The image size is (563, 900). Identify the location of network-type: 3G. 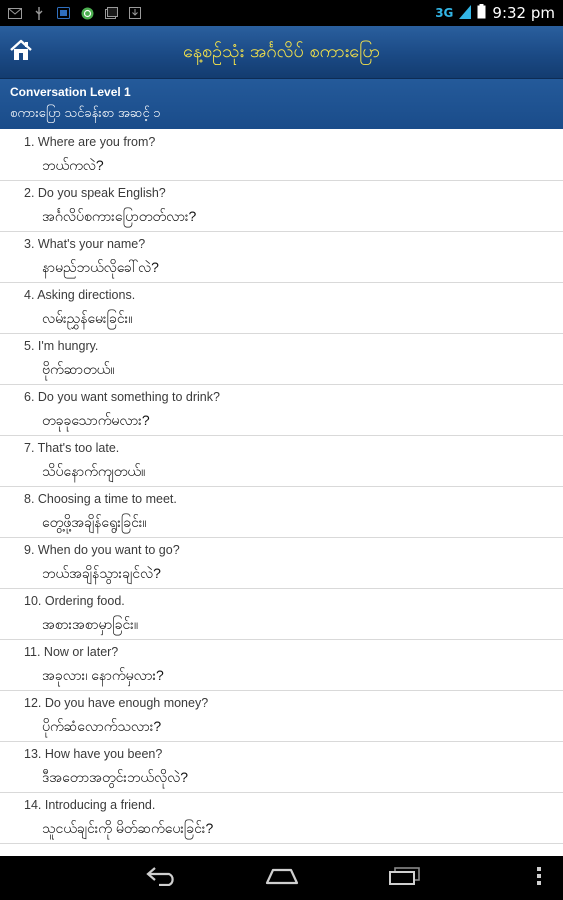
(444, 13).